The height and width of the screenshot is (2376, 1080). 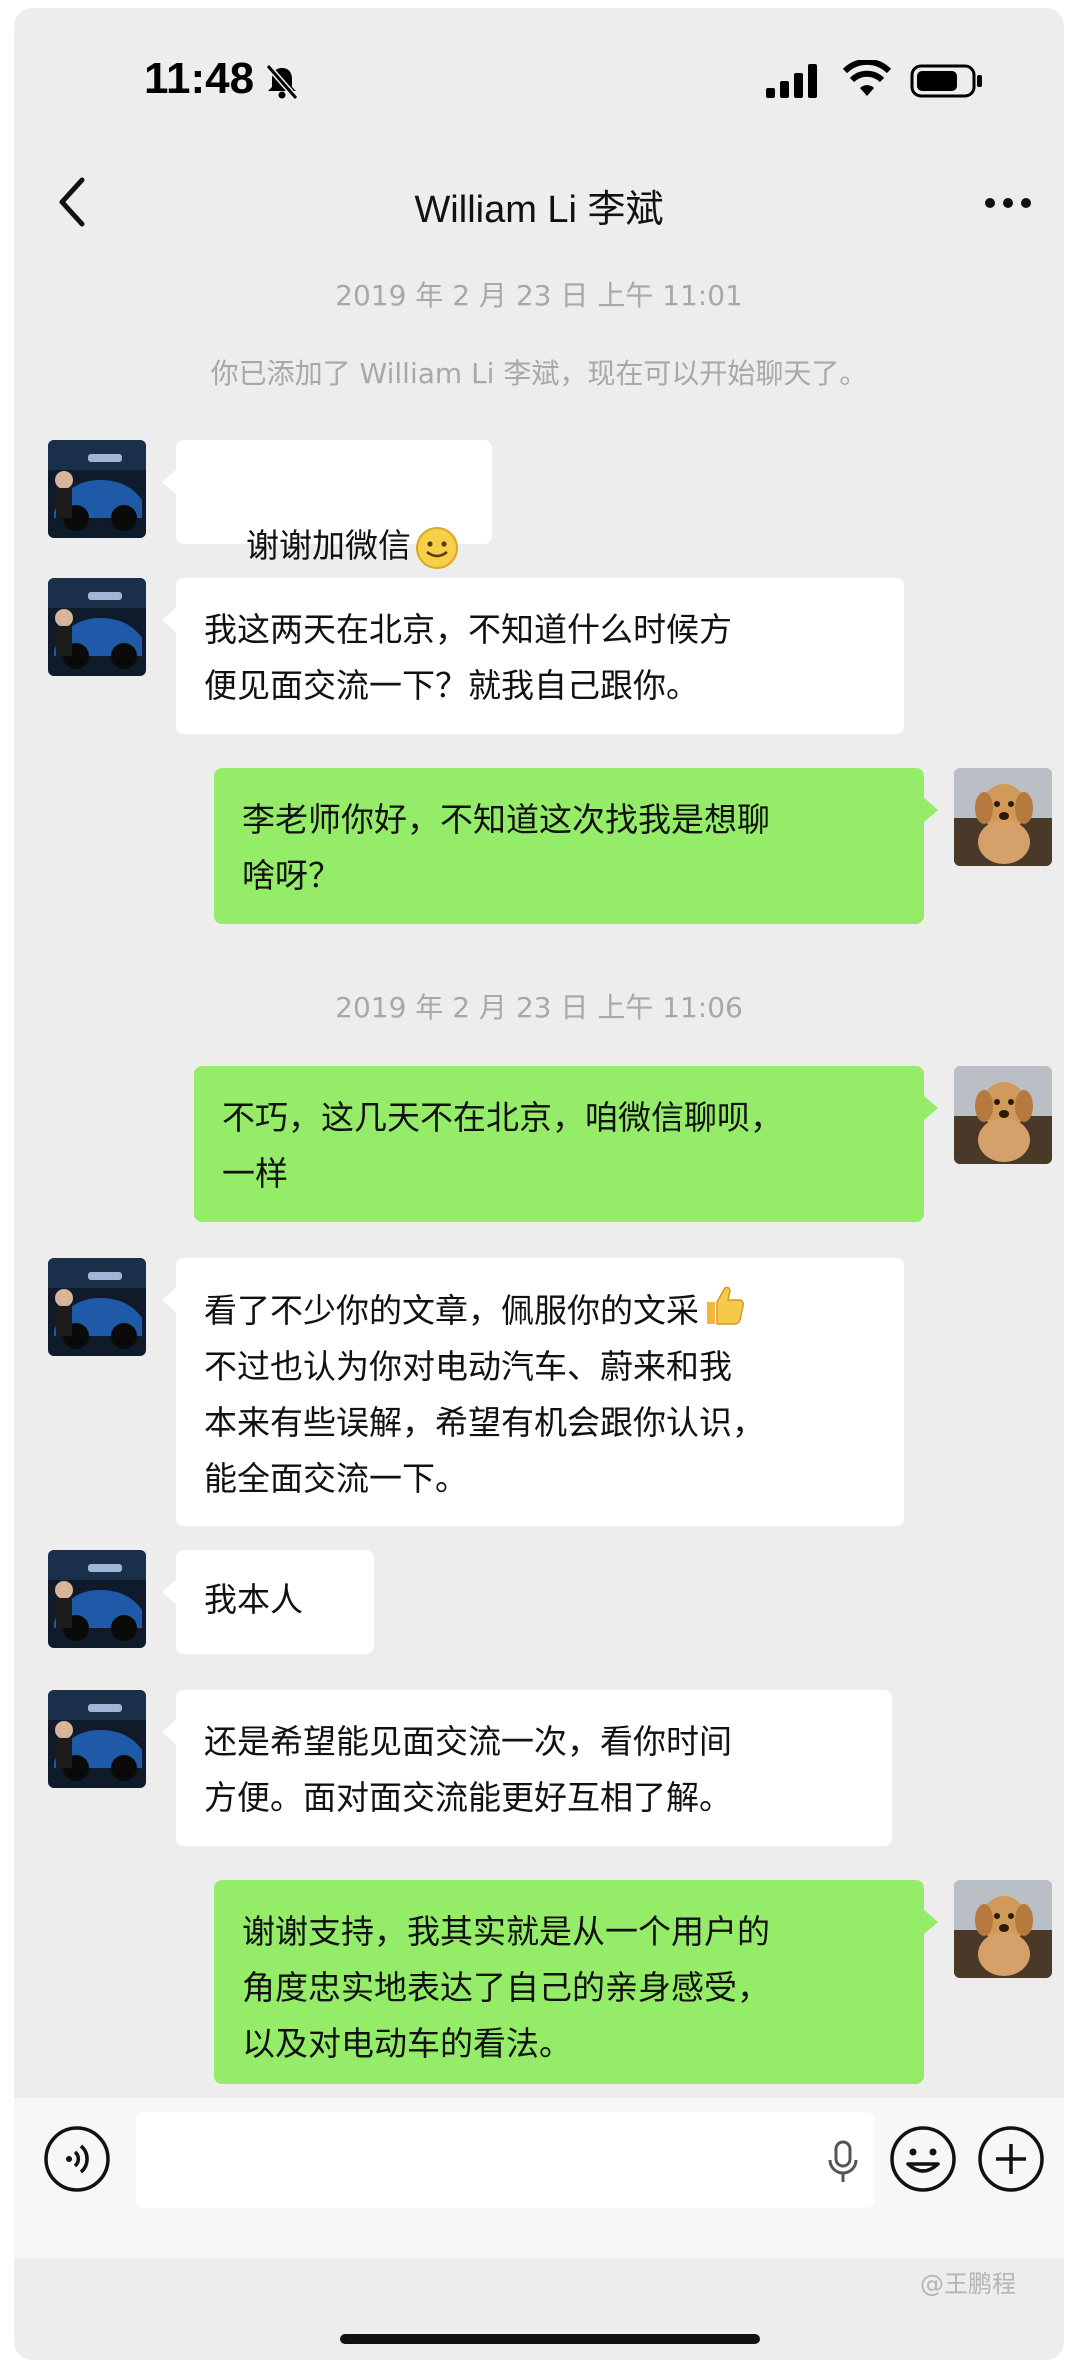 What do you see at coordinates (436, 547) in the screenshot?
I see `smile-emoji-icon` at bounding box center [436, 547].